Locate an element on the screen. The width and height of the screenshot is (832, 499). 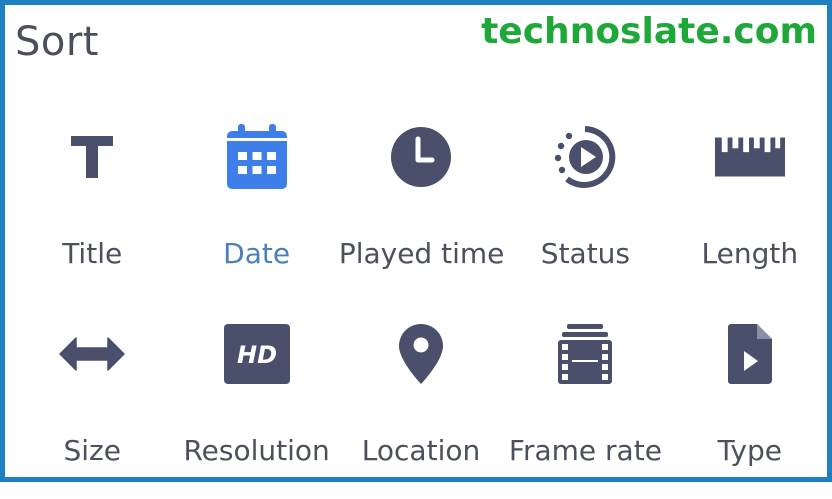
sort-option-location: Location is located at coordinates (421, 400).